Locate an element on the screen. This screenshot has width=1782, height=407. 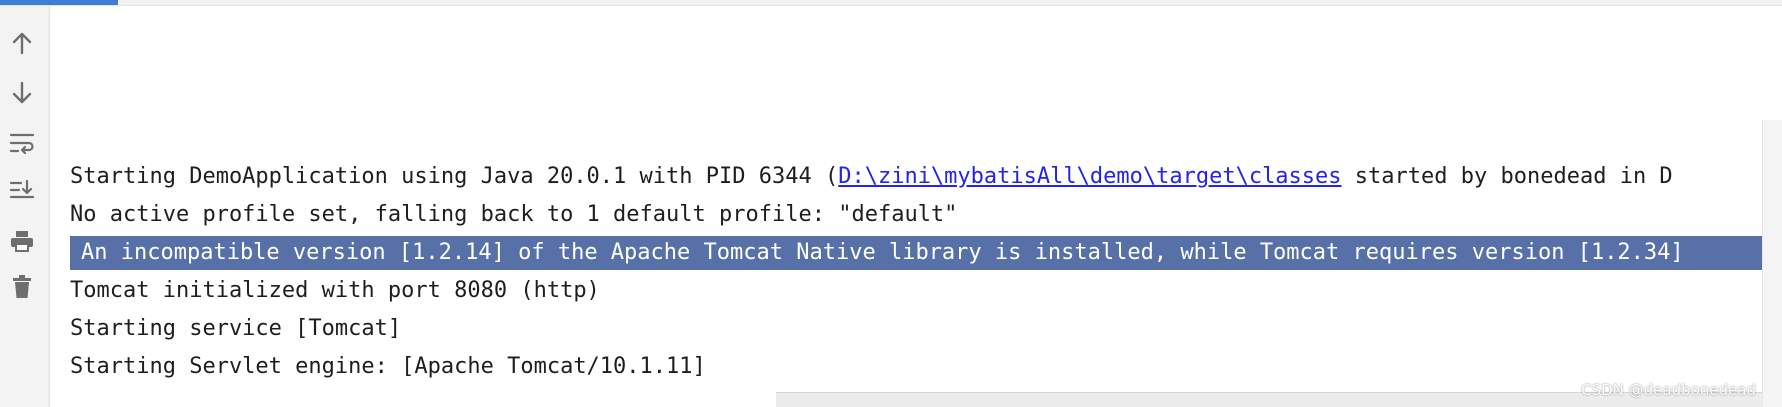
console-toolbar is located at coordinates (25, 206).